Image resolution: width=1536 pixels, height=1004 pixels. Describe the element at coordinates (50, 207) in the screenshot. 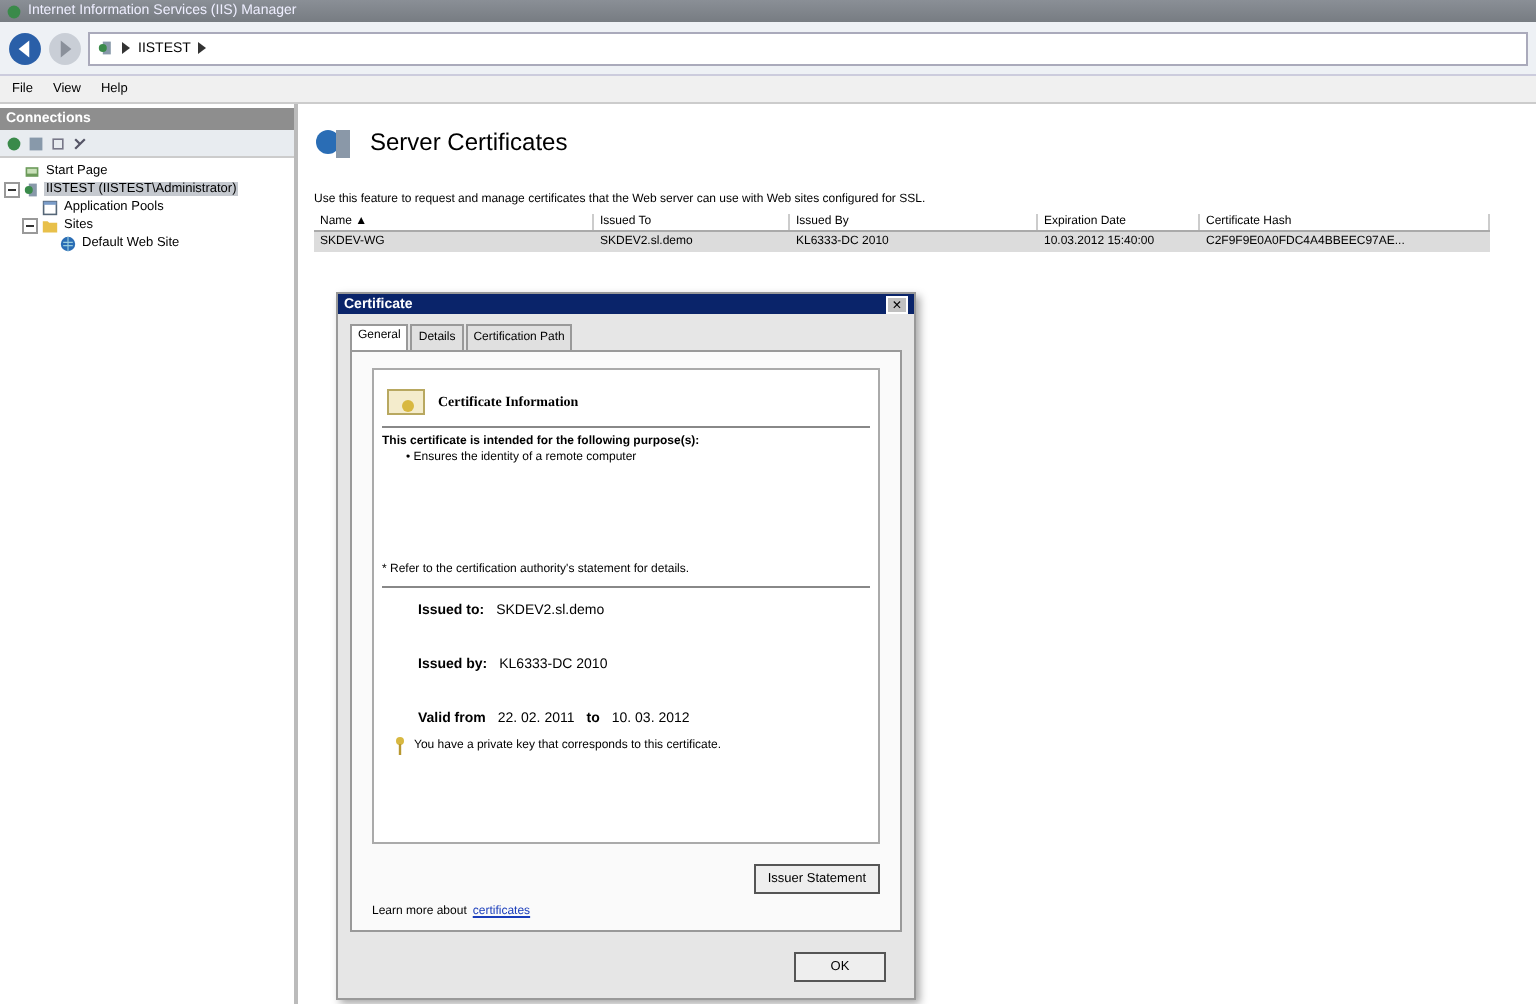

I see `pool-icon` at that location.